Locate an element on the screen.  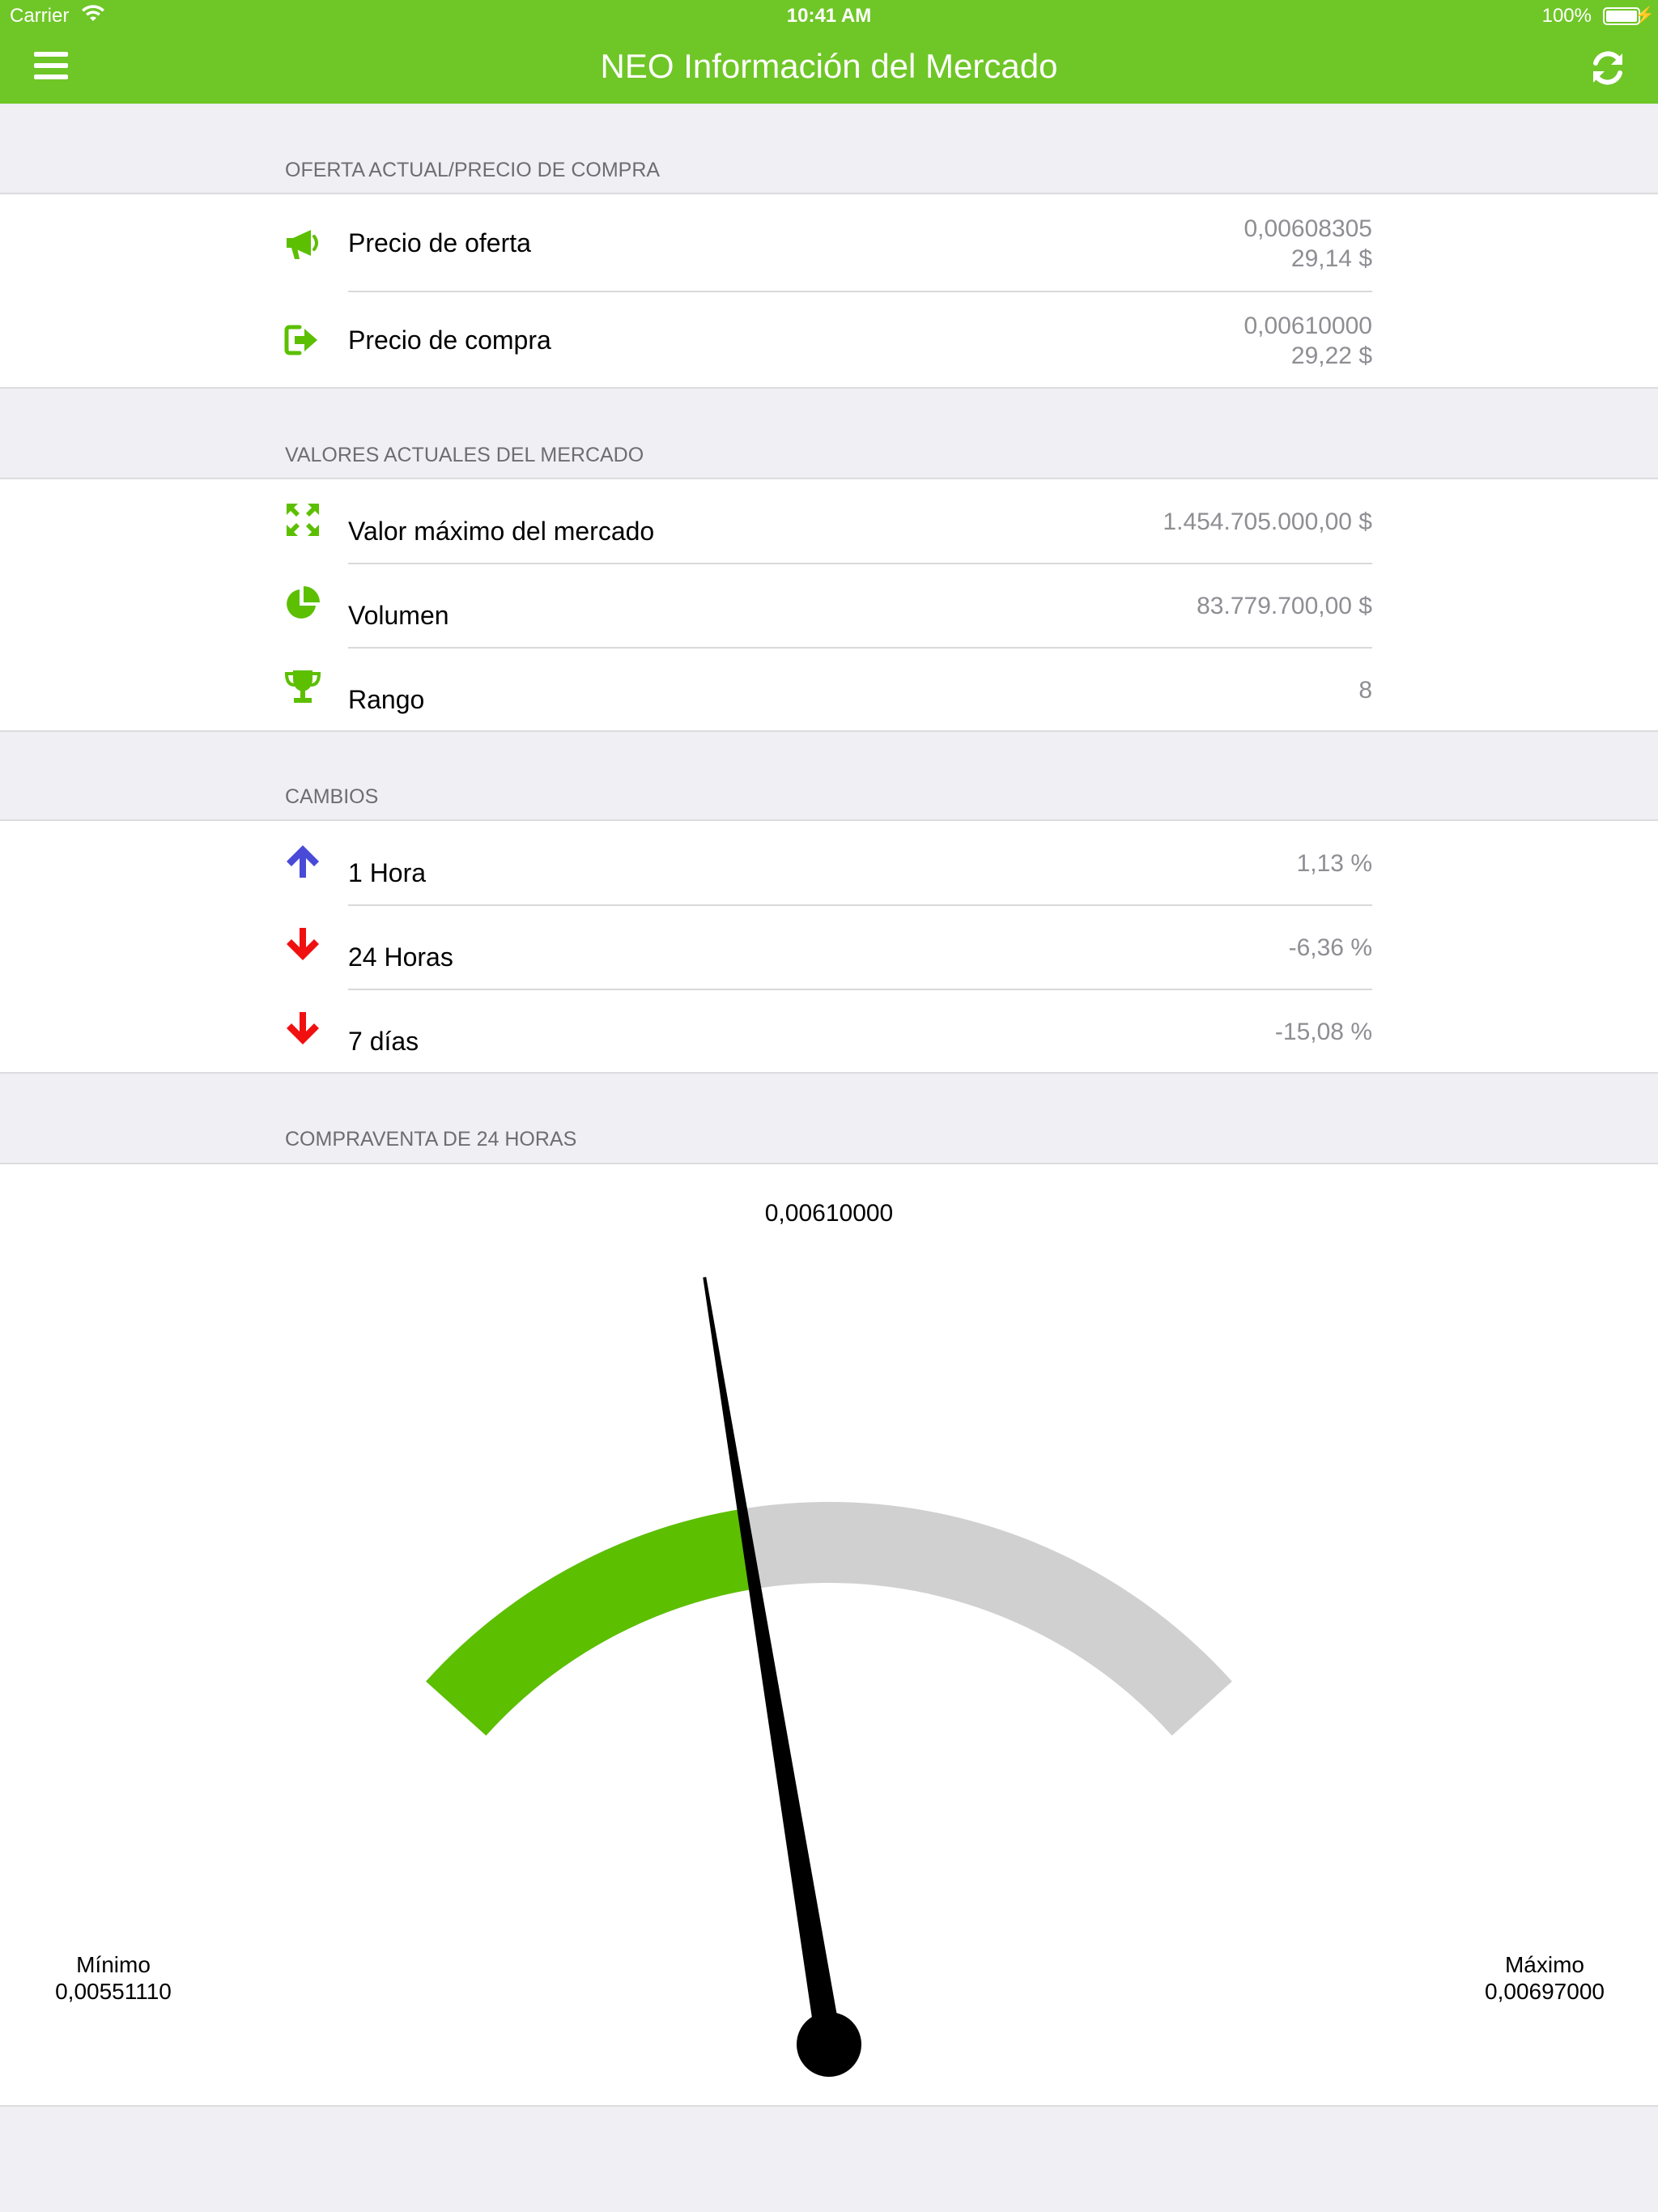
page-title: NEO Información del Mercado is located at coordinates (829, 66).